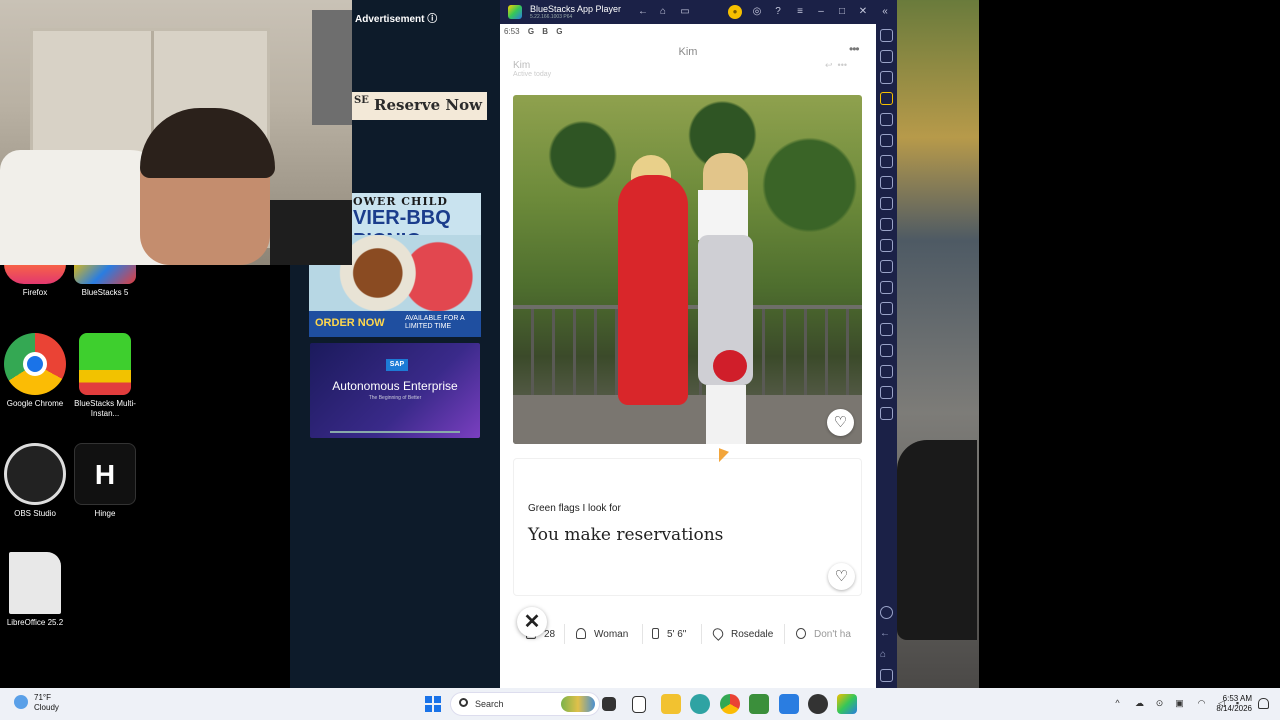 Image resolution: width=1280 pixels, height=720 pixels. I want to click on ad-reserve-label: Reserve Now, so click(428, 105).